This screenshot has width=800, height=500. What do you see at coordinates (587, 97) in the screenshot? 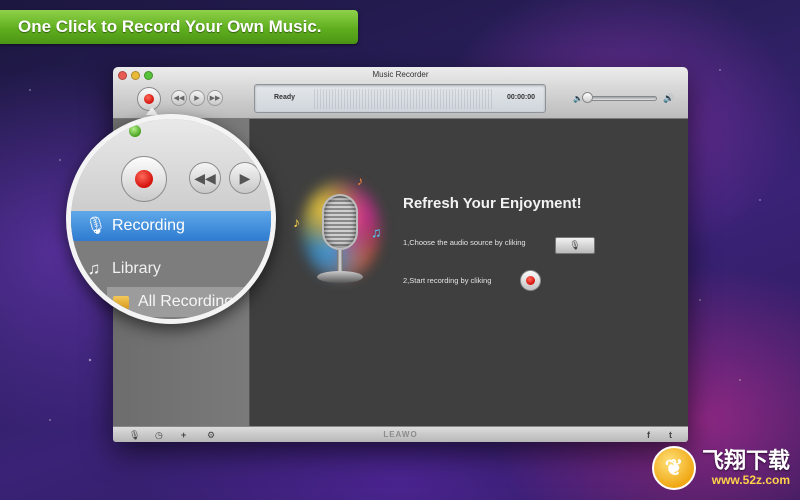
I see `volume-slider-knob` at bounding box center [587, 97].